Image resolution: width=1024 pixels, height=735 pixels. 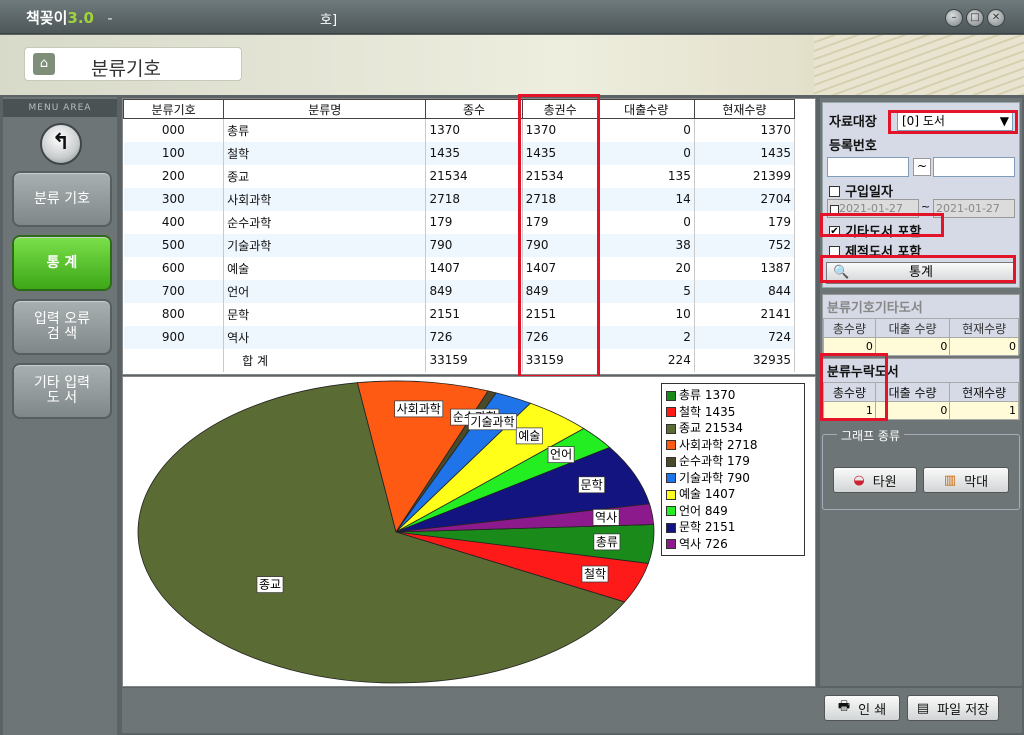 I want to click on table-row: 300 사회과학 2718 2718 14 2704, so click(x=459, y=199).